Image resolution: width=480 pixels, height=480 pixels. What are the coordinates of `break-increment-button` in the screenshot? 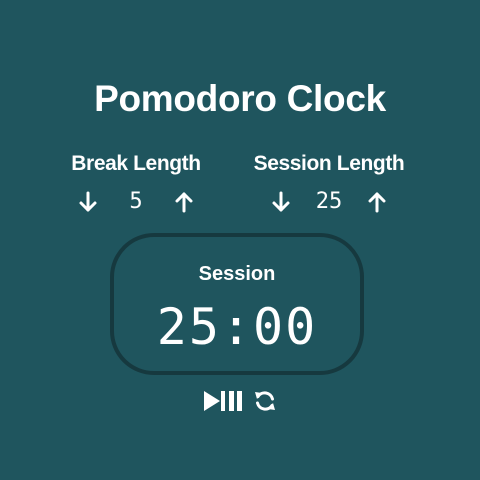 It's located at (184, 202).